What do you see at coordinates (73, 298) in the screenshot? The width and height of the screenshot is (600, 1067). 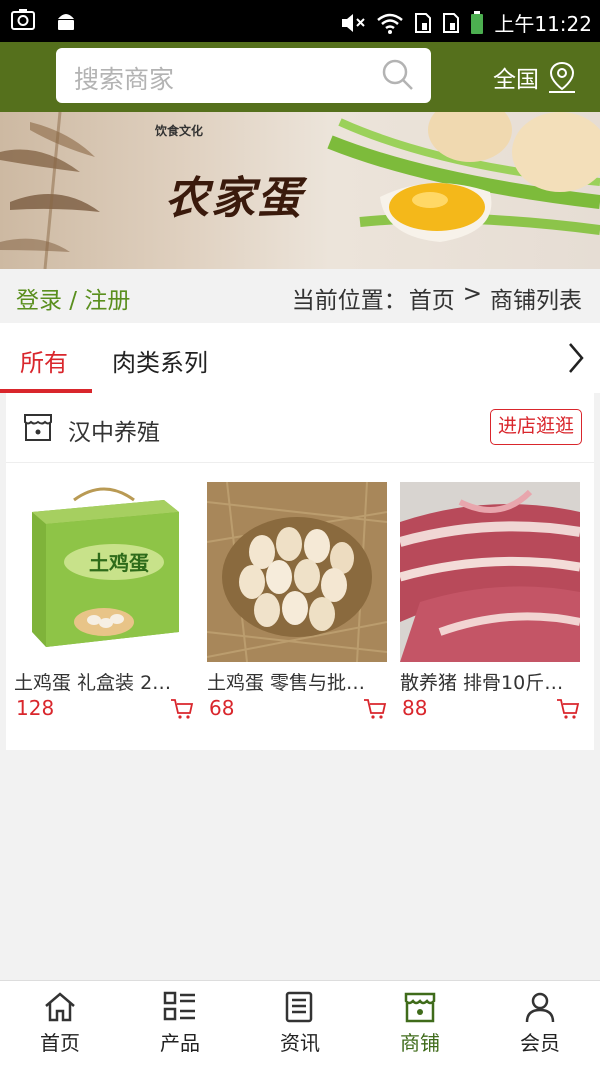 I see `login-register-link: 登录 / 注册` at bounding box center [73, 298].